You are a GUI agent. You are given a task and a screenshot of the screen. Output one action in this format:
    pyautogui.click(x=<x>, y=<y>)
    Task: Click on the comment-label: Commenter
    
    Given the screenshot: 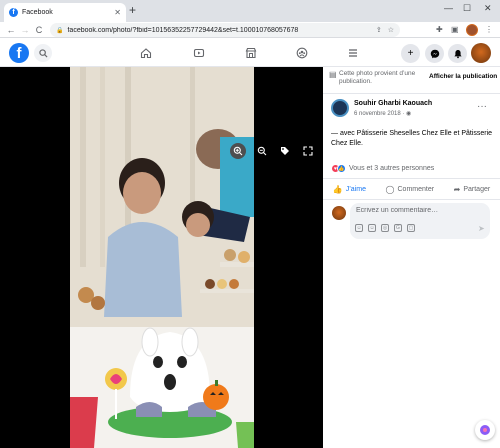 What is the action you would take?
    pyautogui.click(x=416, y=189)
    